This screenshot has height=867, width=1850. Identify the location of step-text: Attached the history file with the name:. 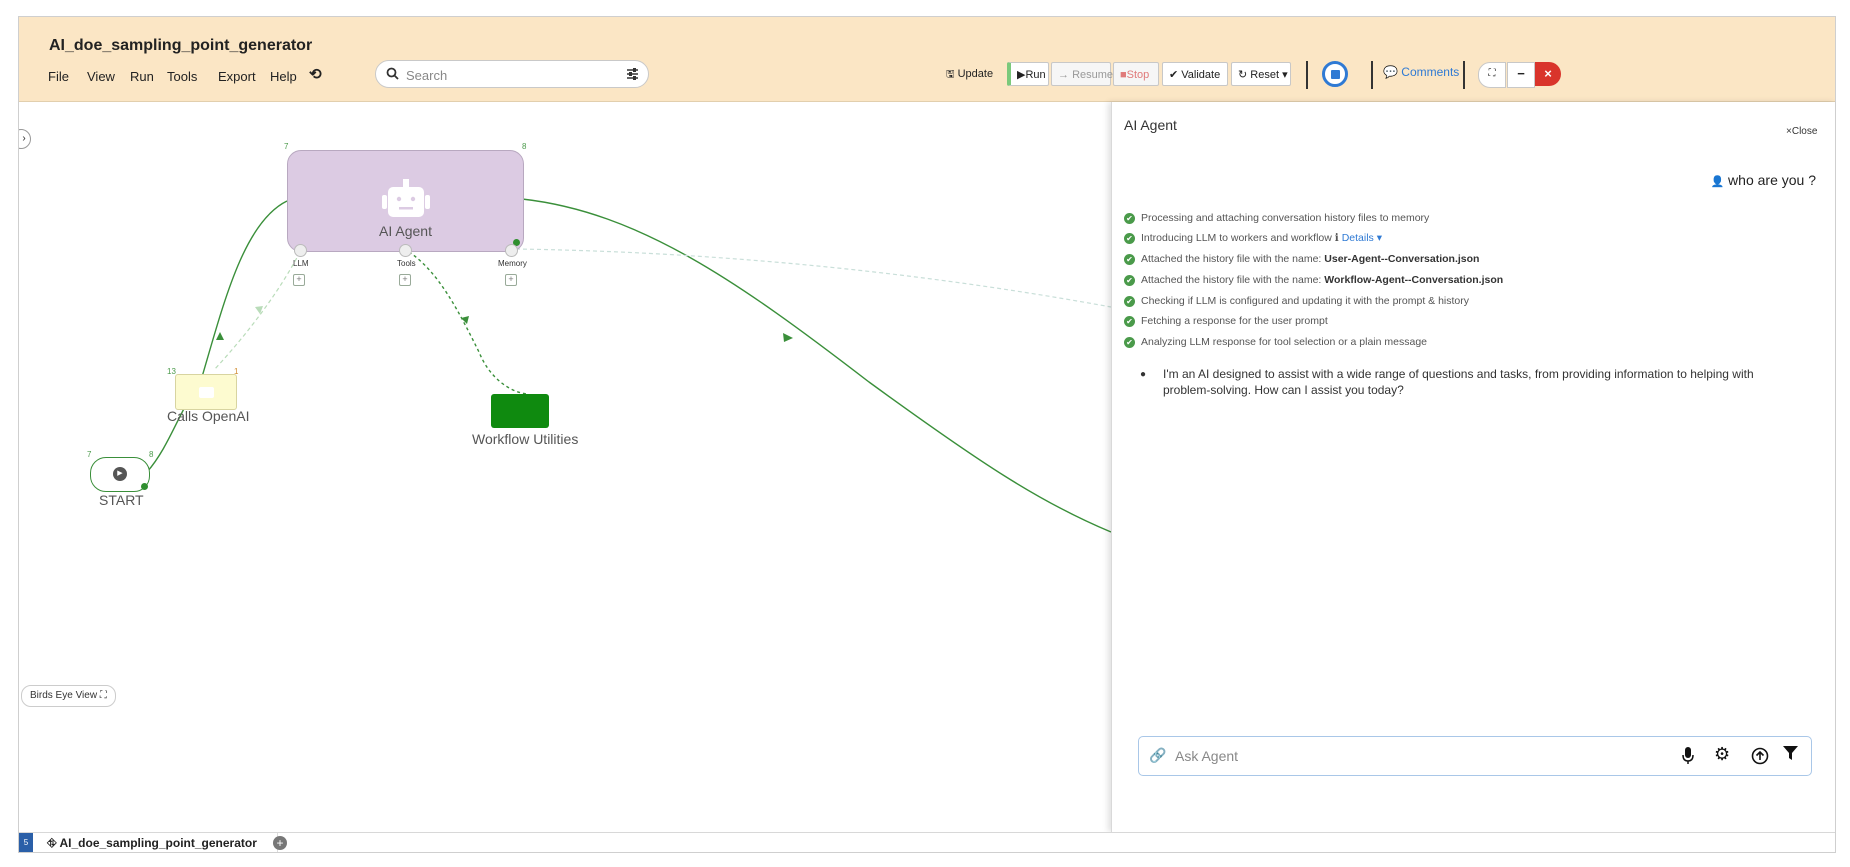
(1233, 259).